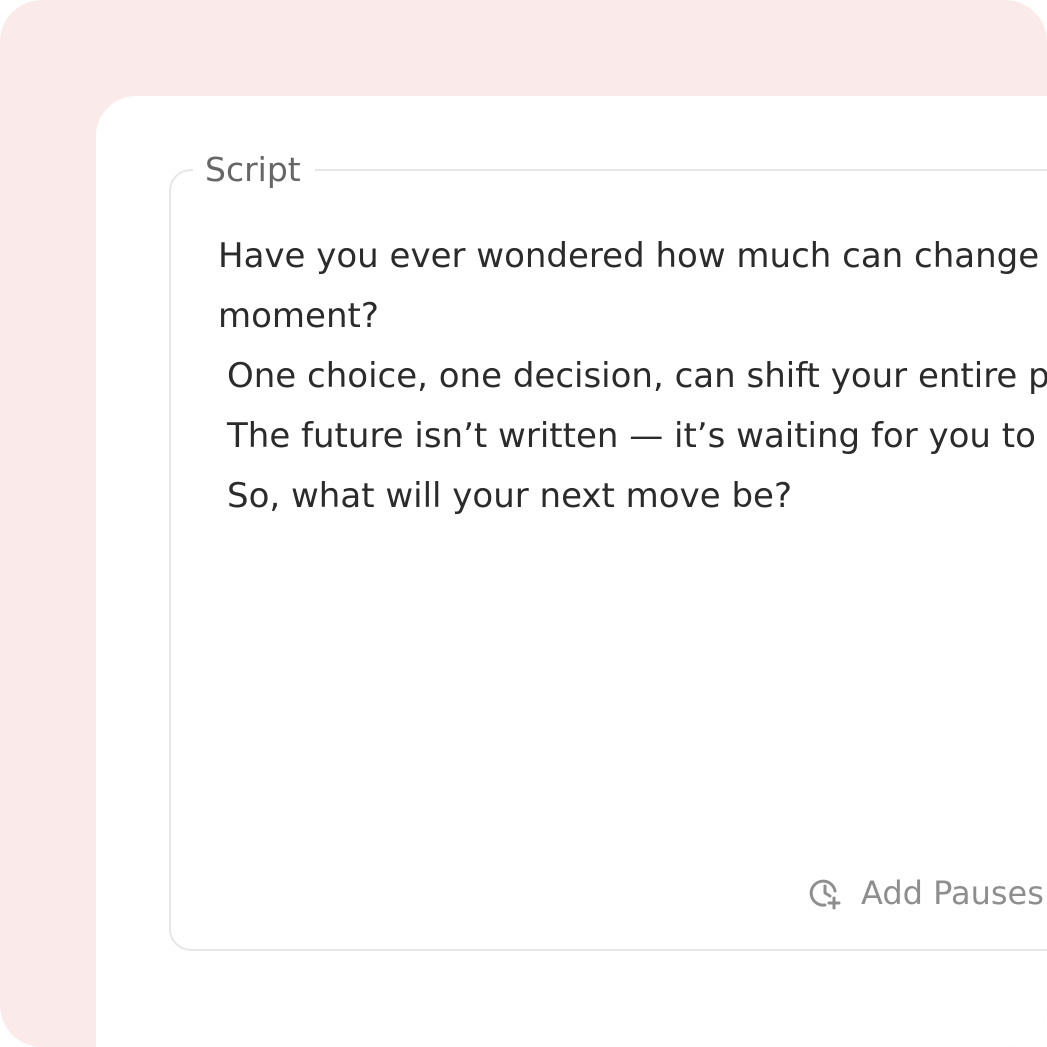 The width and height of the screenshot is (1047, 1047). Describe the element at coordinates (825, 894) in the screenshot. I see `clock-plus-icon` at that location.